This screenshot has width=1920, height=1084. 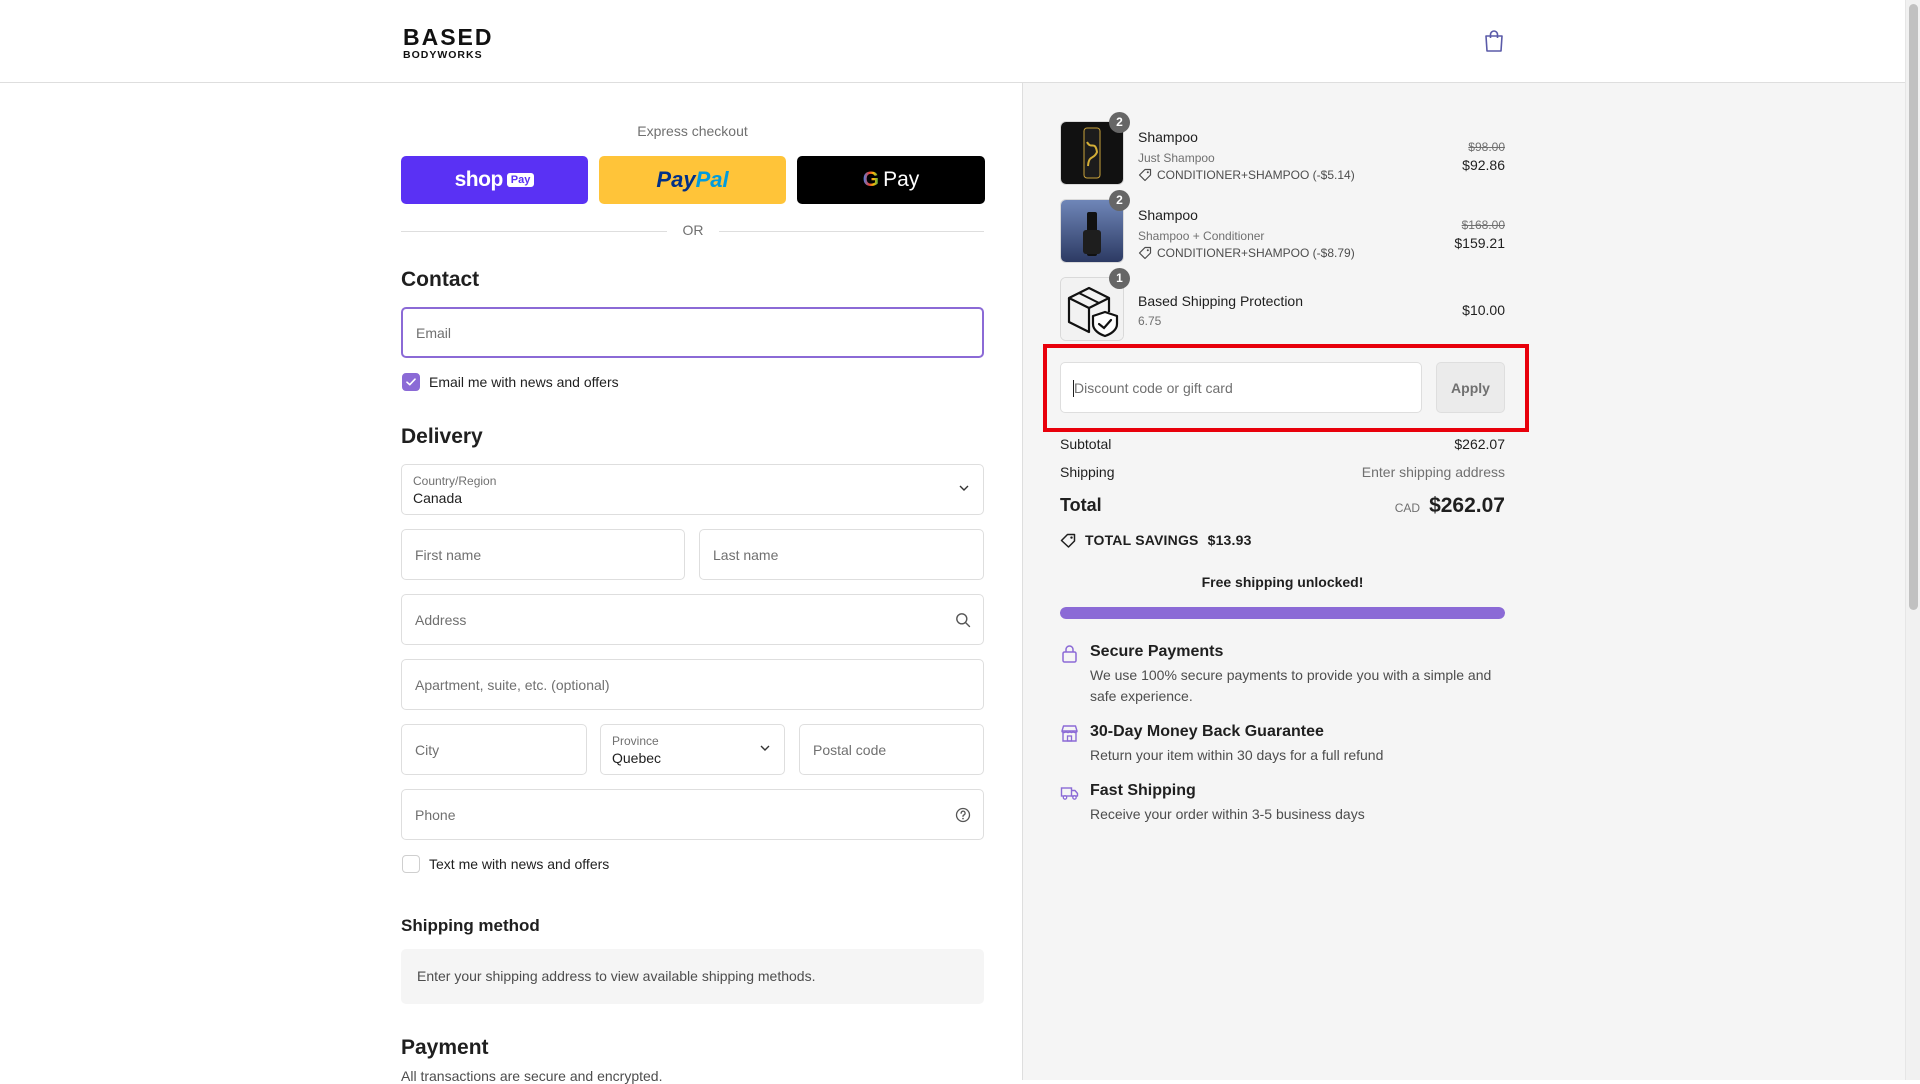 What do you see at coordinates (692, 749) in the screenshot?
I see `province-select: Province Quebec` at bounding box center [692, 749].